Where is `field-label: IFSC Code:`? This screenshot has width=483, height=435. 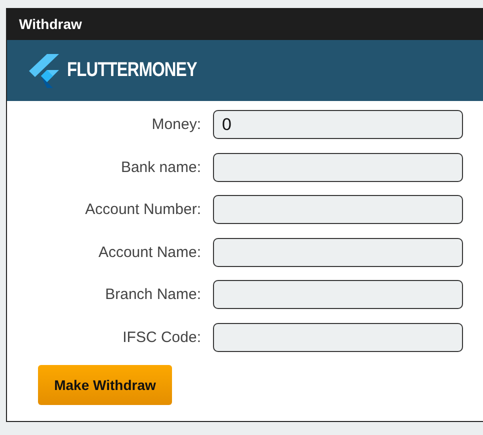 field-label: IFSC Code: is located at coordinates (161, 337).